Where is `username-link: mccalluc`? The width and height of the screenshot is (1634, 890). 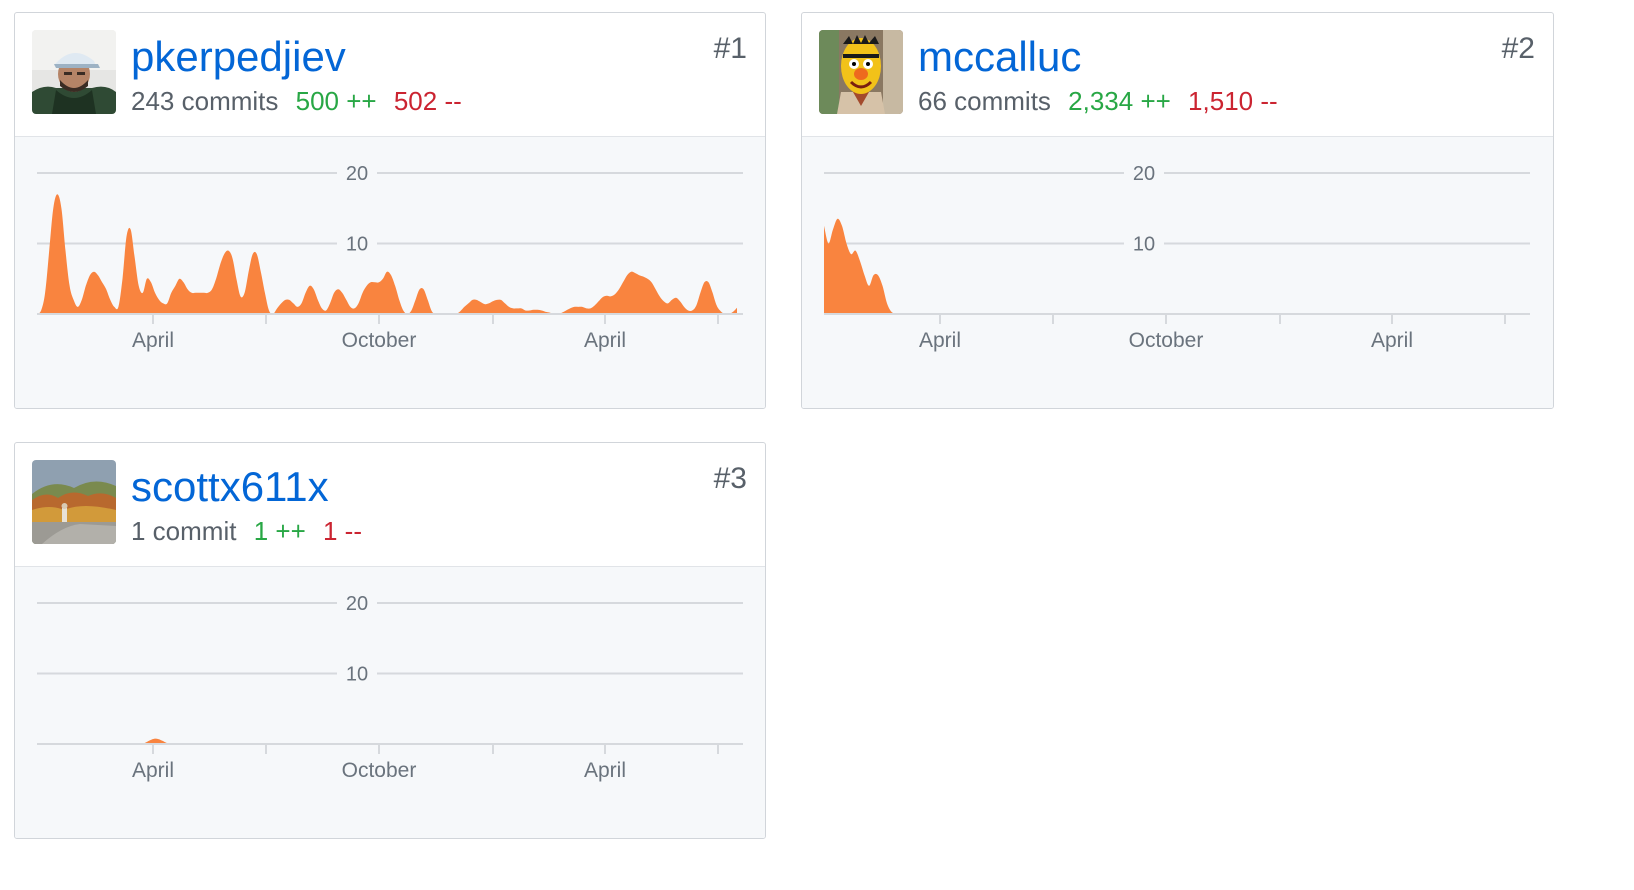
username-link: mccalluc is located at coordinates (999, 57).